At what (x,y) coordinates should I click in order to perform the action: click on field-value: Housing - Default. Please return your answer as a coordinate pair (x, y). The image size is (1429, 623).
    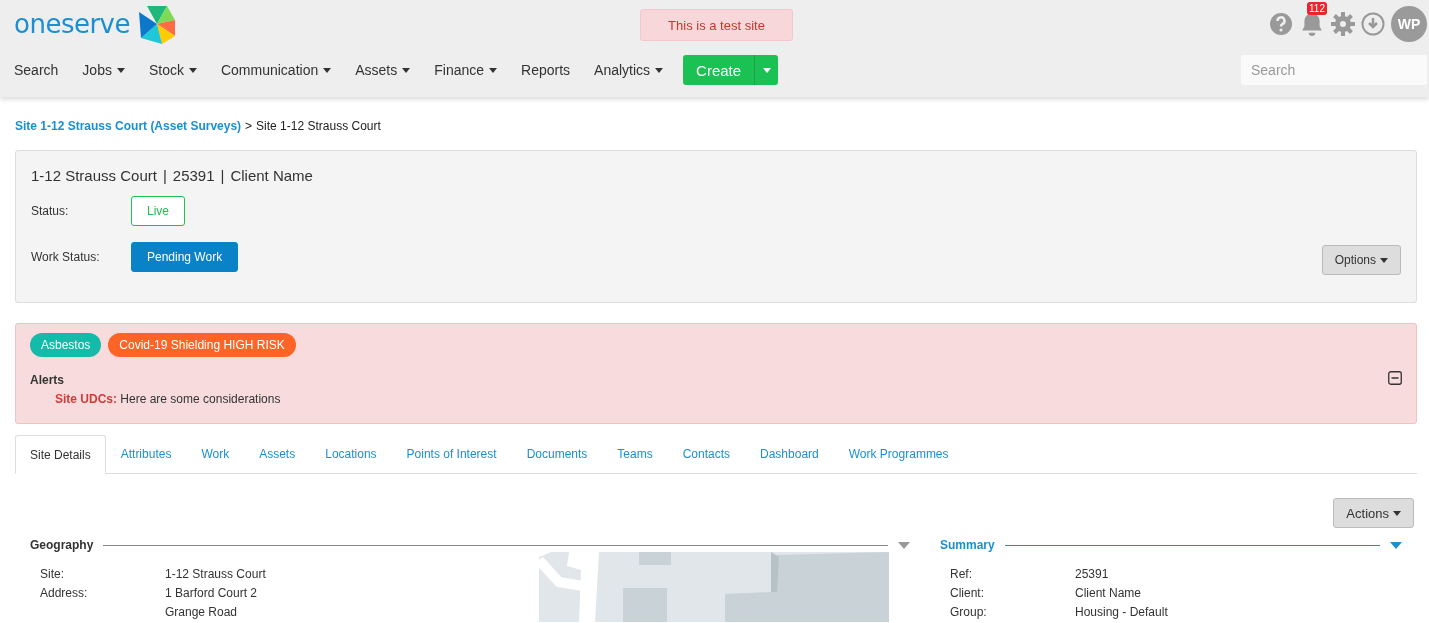
    Looking at the image, I should click on (1121, 612).